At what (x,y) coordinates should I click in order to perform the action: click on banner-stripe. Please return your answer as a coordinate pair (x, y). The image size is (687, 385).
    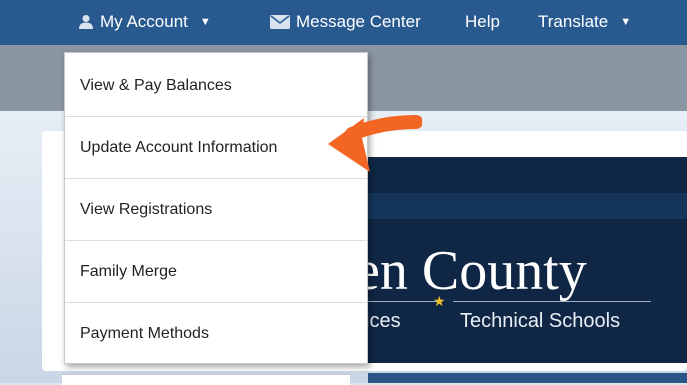
    Looking at the image, I should click on (521, 206).